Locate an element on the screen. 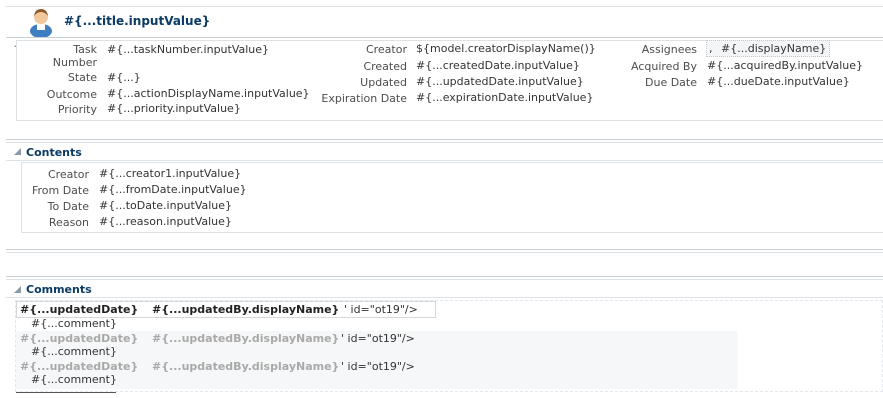 Image resolution: width=883 pixels, height=398 pixels. creator-label: Creator is located at coordinates (386, 49).